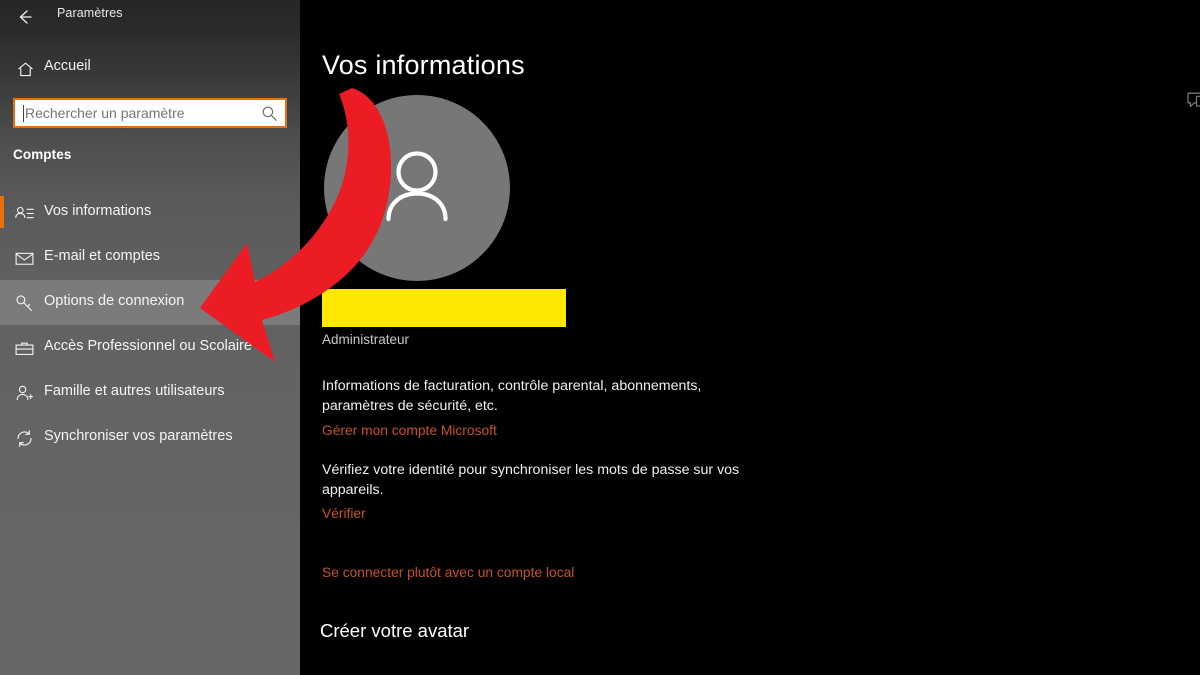  I want to click on person-add-icon, so click(24, 393).